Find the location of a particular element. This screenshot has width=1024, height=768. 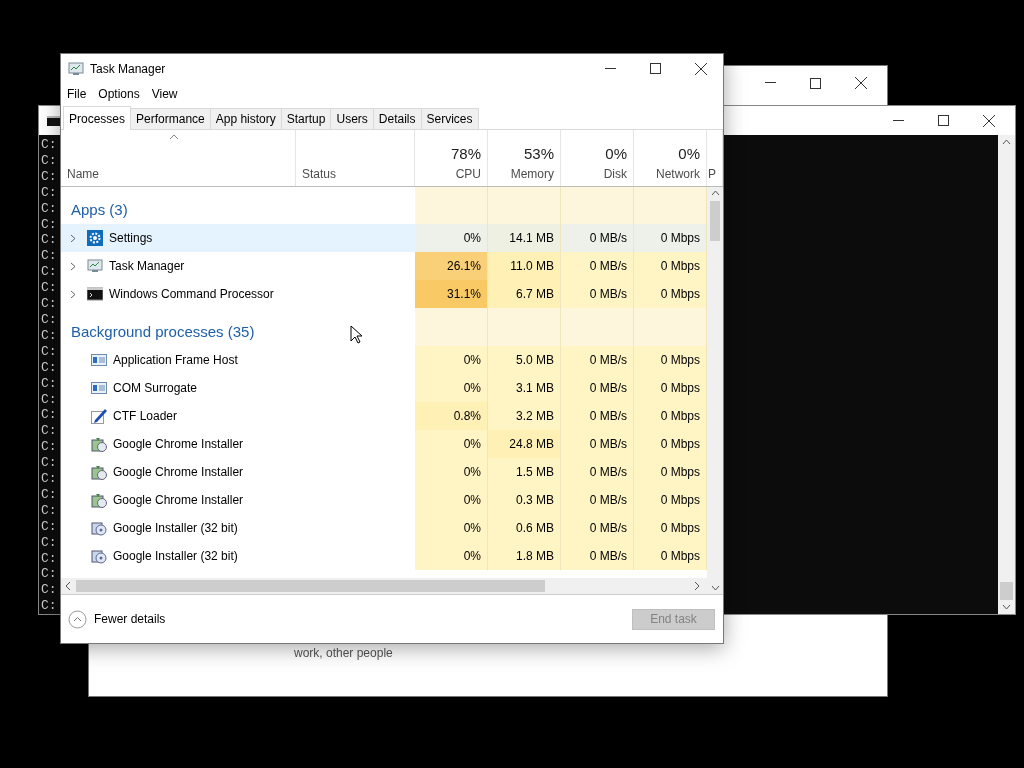

tab: Services is located at coordinates (449, 118).